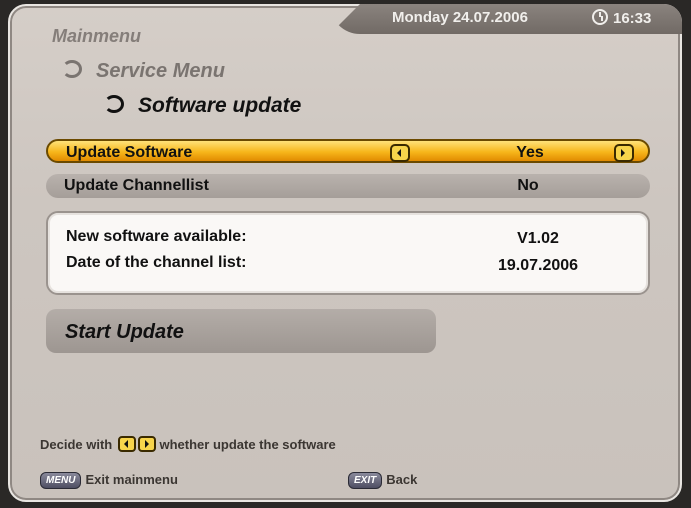  I want to click on breadcrumb-service-menu: Service Menu, so click(143, 71).